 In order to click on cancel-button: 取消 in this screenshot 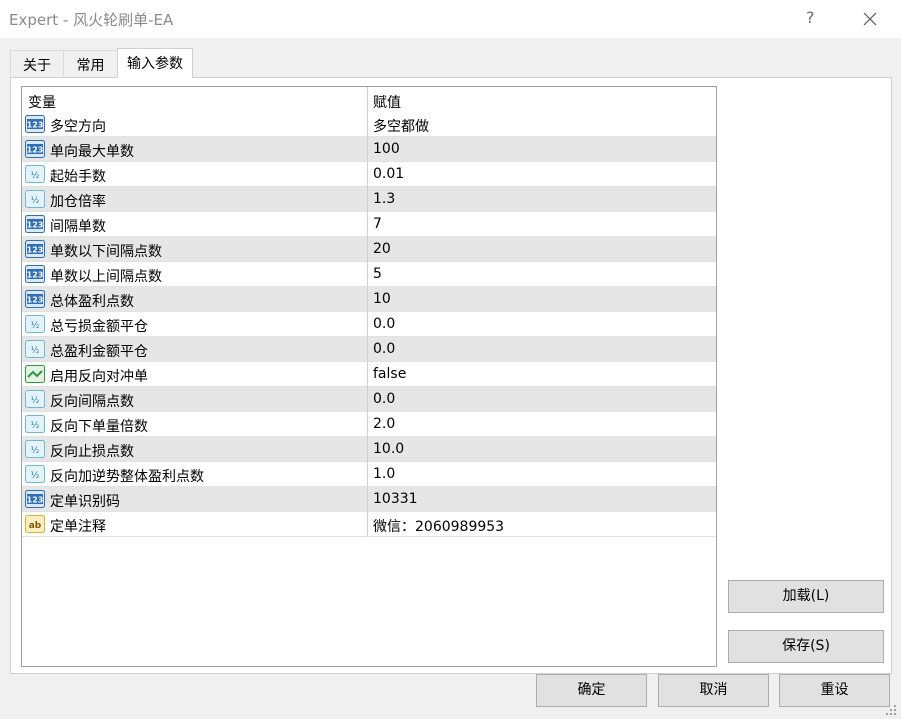, I will do `click(713, 690)`.